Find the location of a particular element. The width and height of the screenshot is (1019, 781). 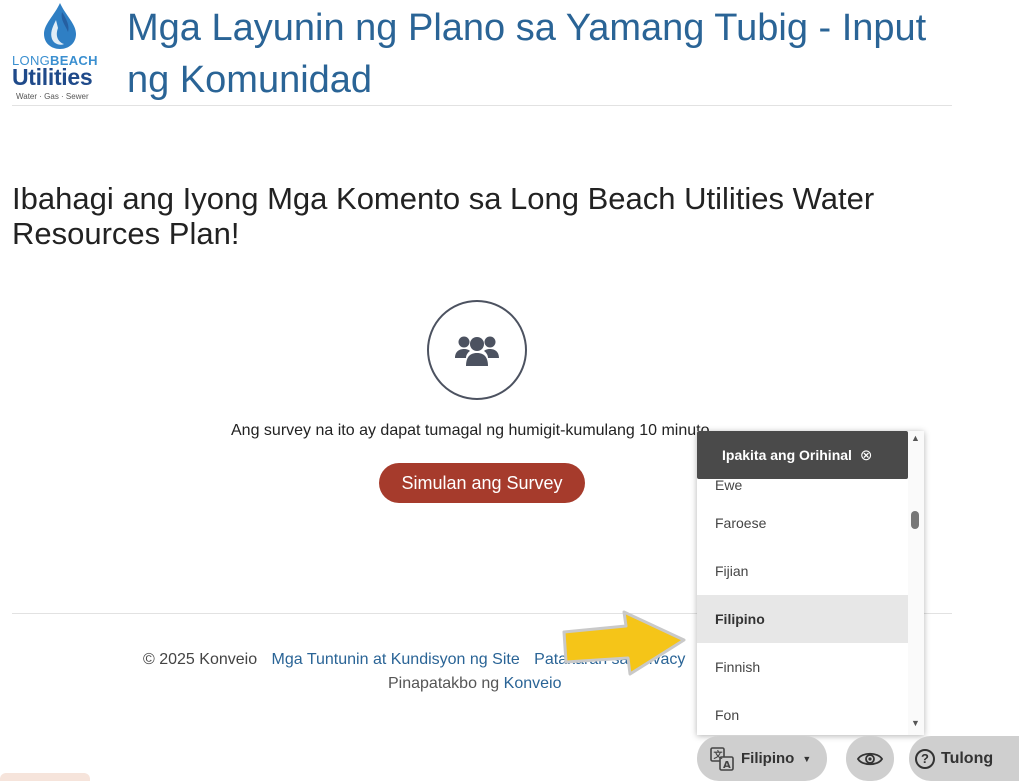

dropdown-scrollbar: ▲ ▼ is located at coordinates (916, 583).